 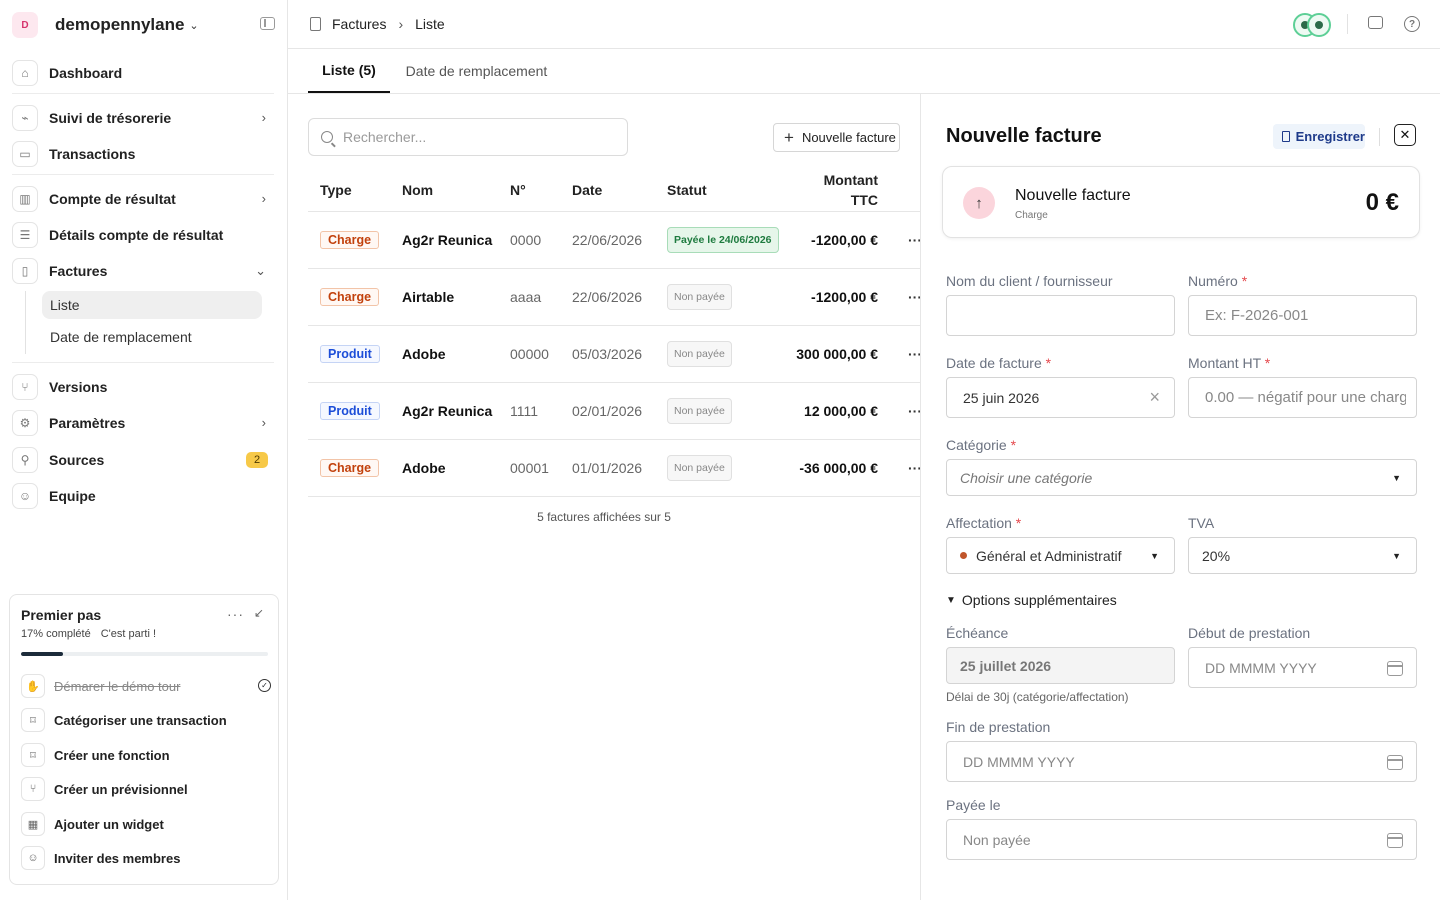 I want to click on column-header-montant: Montant, so click(x=833, y=180).